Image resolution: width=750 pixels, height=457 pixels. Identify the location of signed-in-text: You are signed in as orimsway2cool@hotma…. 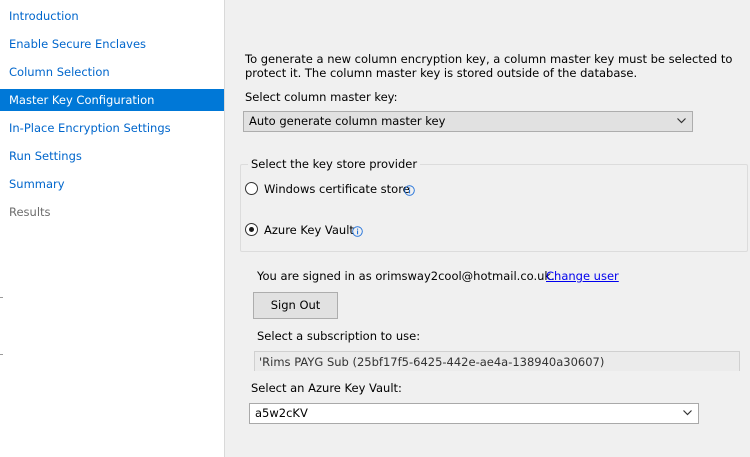
(406, 276).